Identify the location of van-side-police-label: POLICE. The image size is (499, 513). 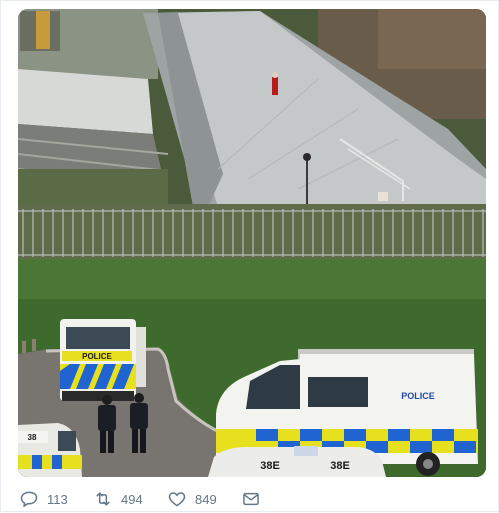
(418, 396).